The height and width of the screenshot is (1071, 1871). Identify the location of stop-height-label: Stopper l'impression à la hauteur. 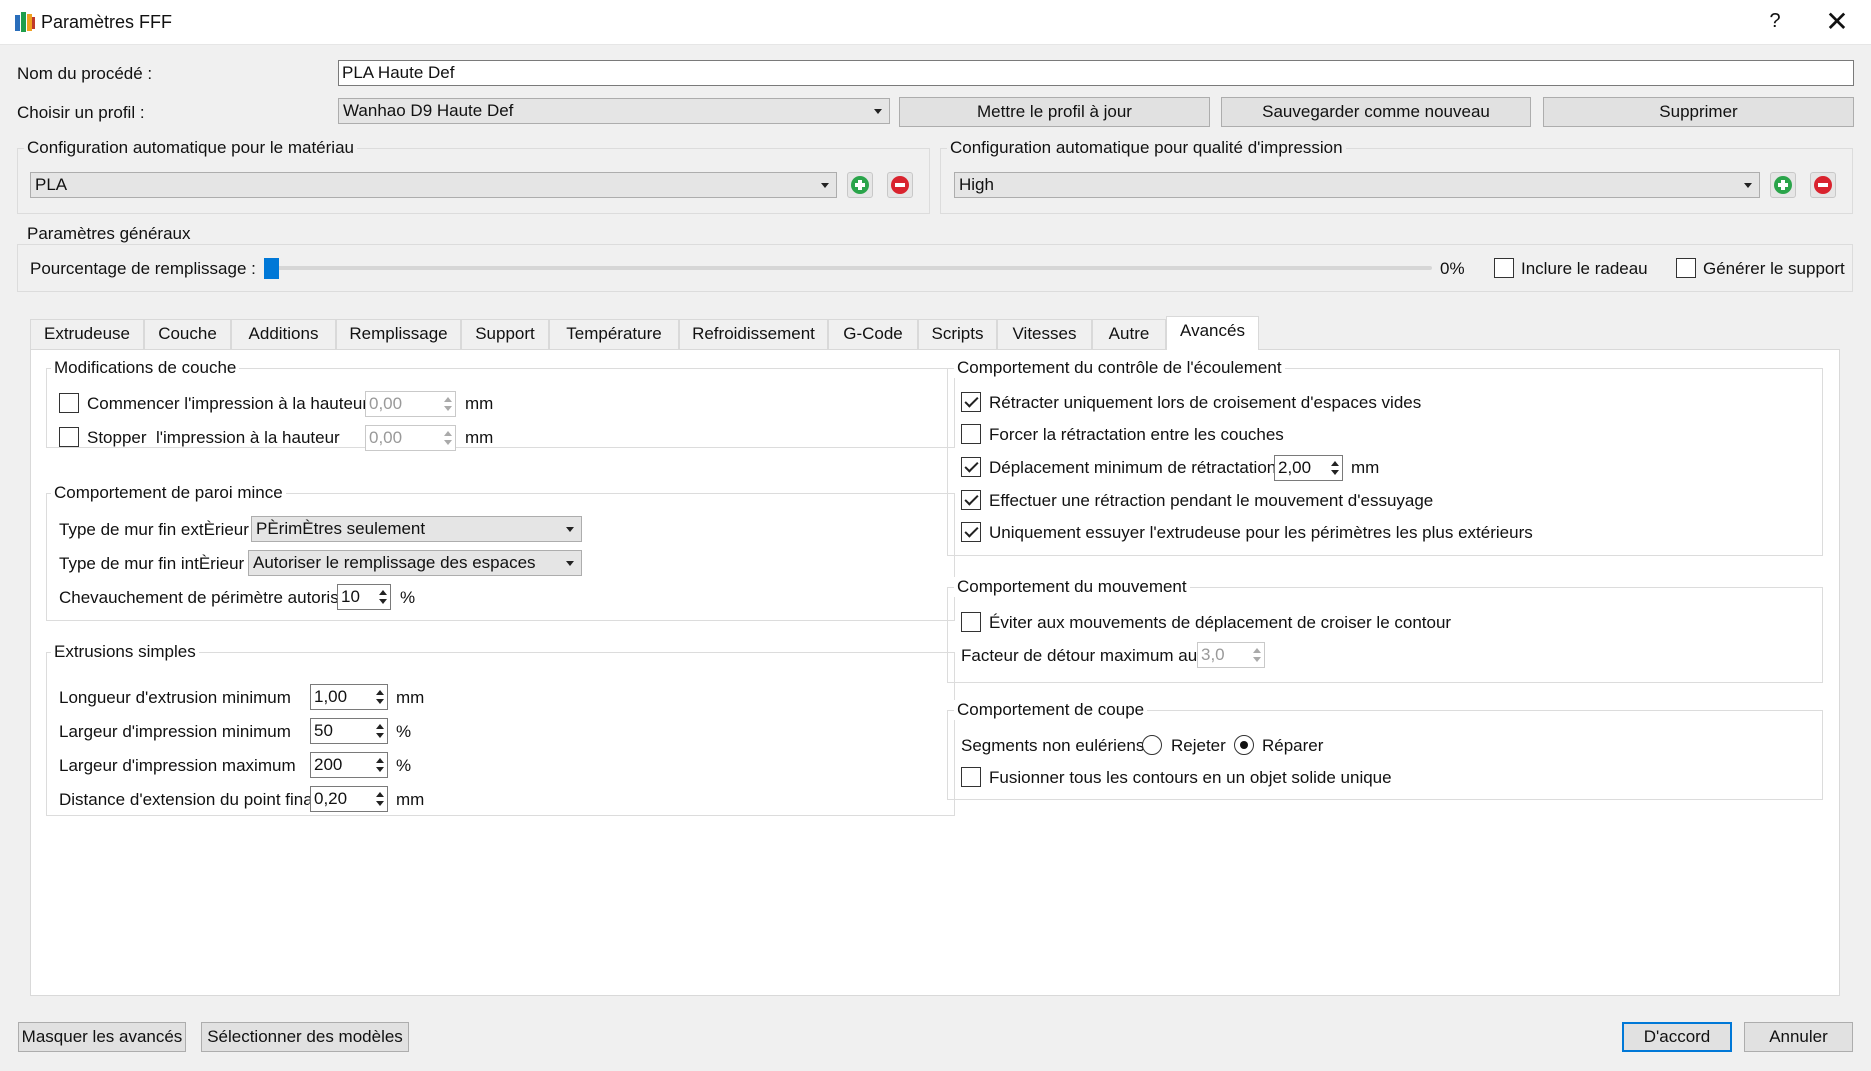
(213, 437).